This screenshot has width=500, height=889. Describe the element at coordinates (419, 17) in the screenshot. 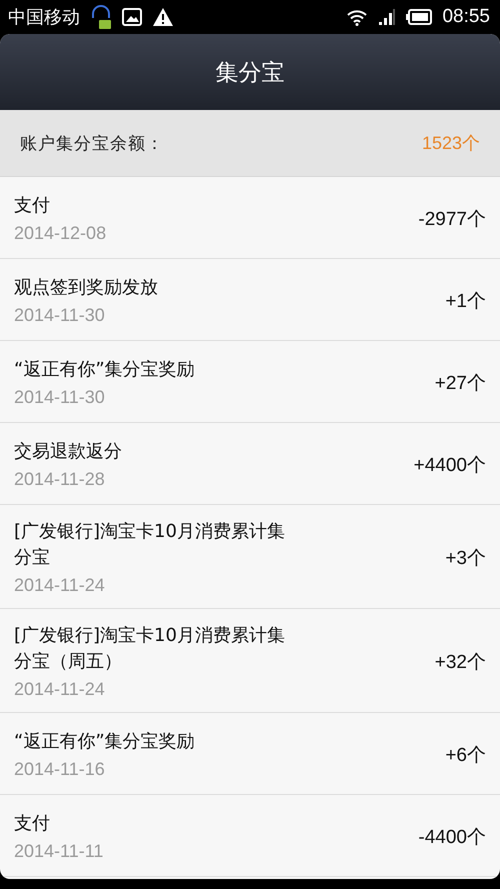

I see `battery-icon` at that location.